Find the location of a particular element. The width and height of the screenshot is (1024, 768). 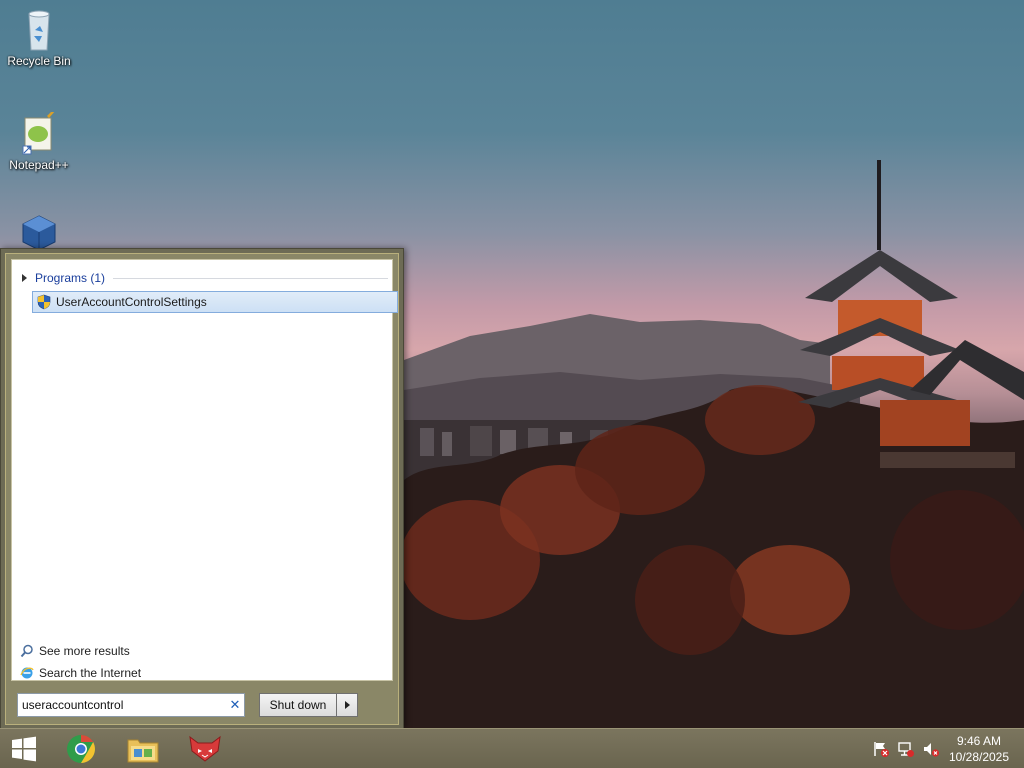

search-internet-label: Search the Internet is located at coordinates (90, 673).